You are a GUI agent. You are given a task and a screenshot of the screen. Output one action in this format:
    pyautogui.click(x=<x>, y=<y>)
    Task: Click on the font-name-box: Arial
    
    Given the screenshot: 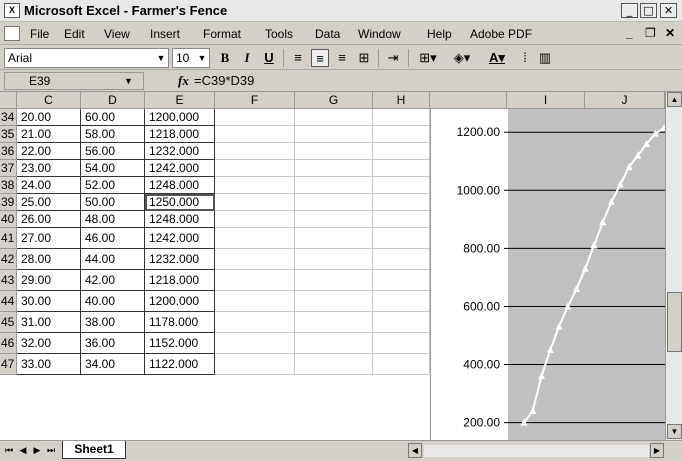 What is the action you would take?
    pyautogui.click(x=86, y=58)
    